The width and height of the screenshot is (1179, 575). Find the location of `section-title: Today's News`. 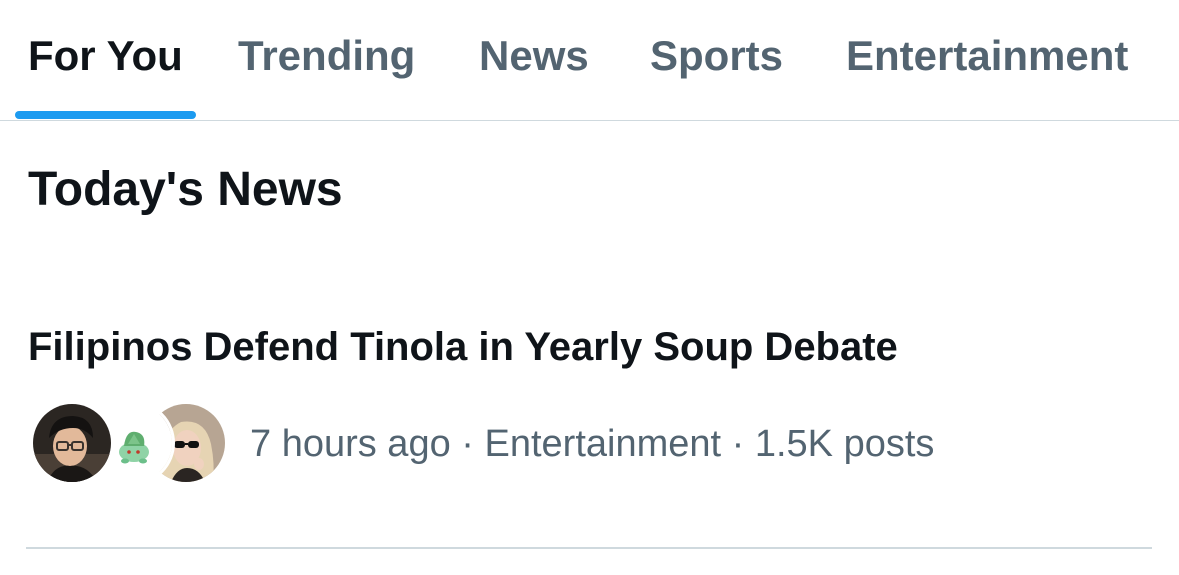

section-title: Today's News is located at coordinates (185, 189).